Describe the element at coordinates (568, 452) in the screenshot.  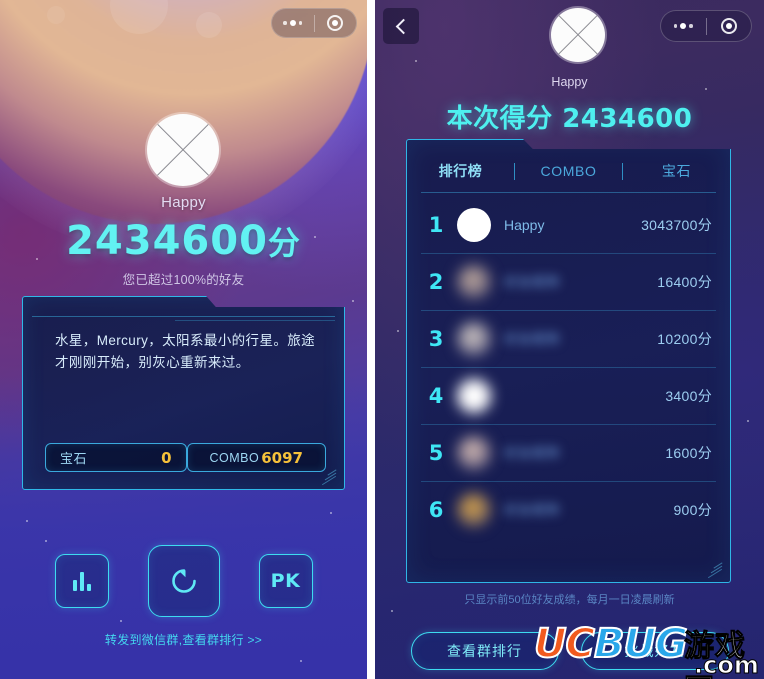
I see `table-row: 5 好友昵称 1600分` at that location.